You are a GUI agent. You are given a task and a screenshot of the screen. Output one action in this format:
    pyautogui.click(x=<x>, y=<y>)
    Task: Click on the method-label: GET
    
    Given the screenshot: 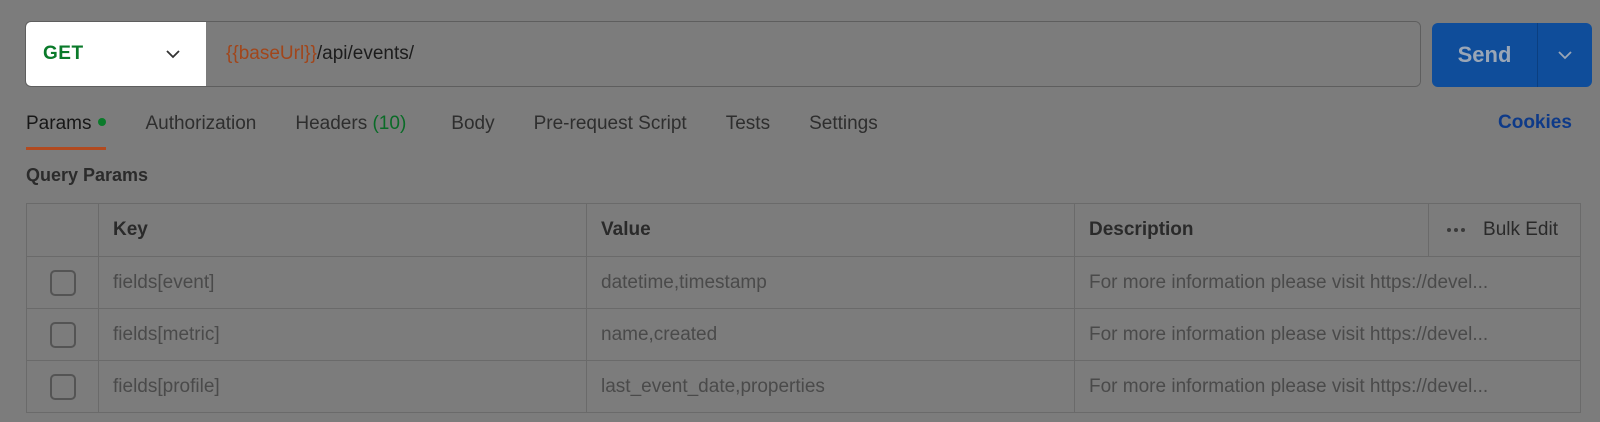 What is the action you would take?
    pyautogui.click(x=63, y=53)
    